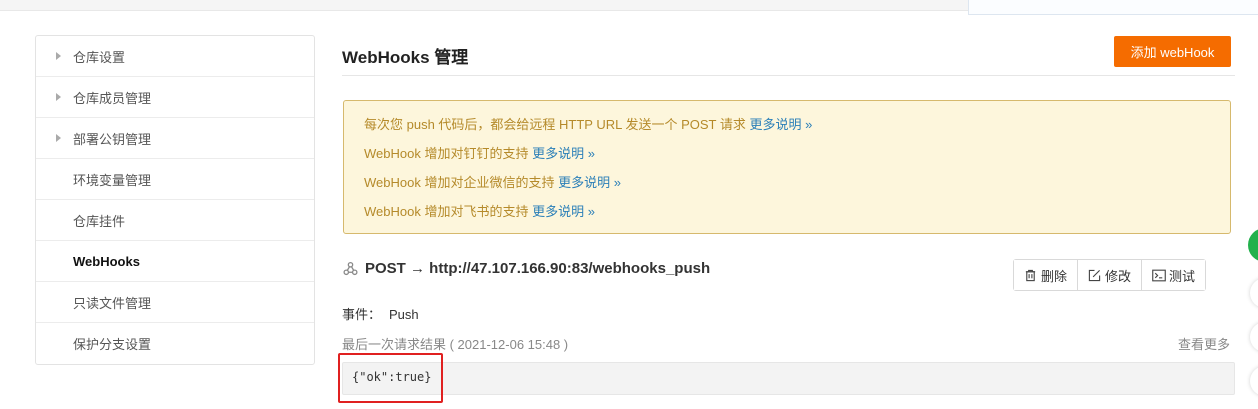  What do you see at coordinates (112, 139) in the screenshot?
I see `sidebar-item-label: 部署公钥管理` at bounding box center [112, 139].